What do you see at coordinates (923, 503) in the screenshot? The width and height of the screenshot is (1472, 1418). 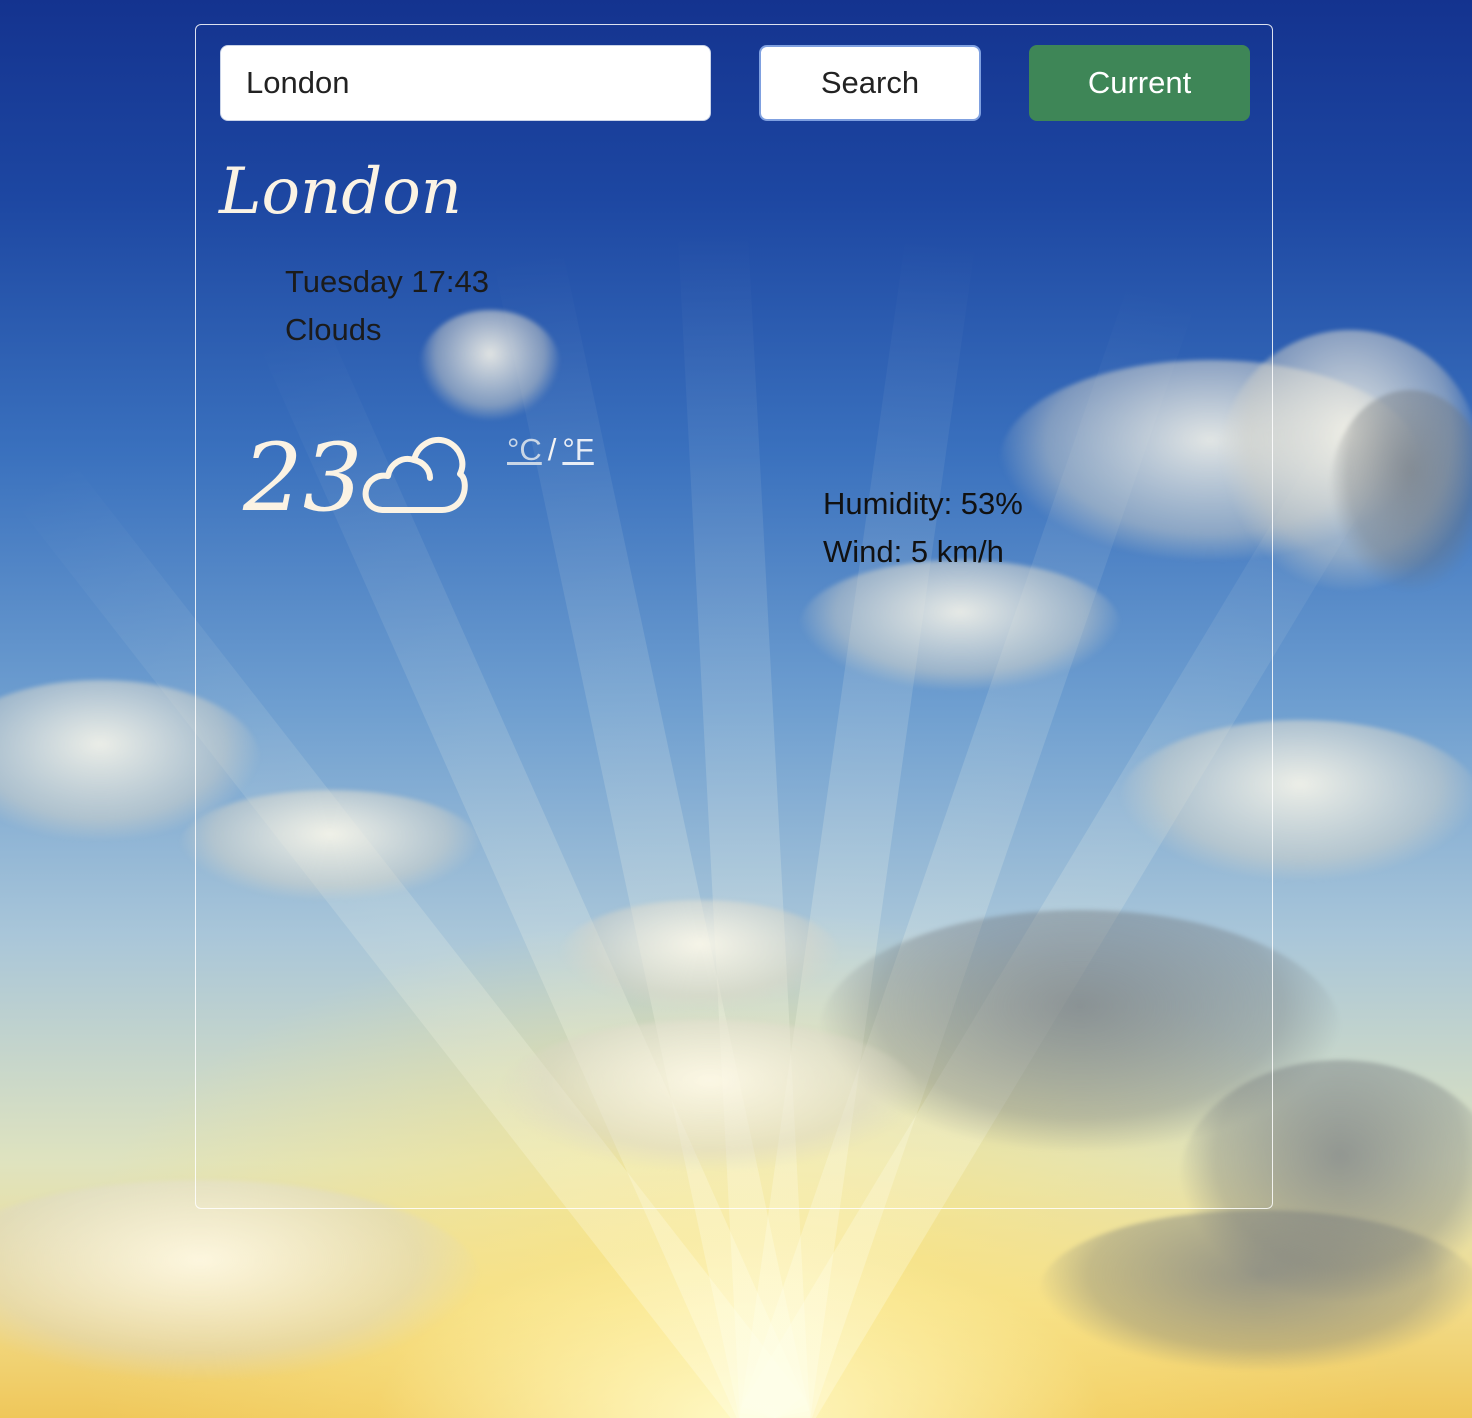 I see `humidity-text: Humidity: 53%` at bounding box center [923, 503].